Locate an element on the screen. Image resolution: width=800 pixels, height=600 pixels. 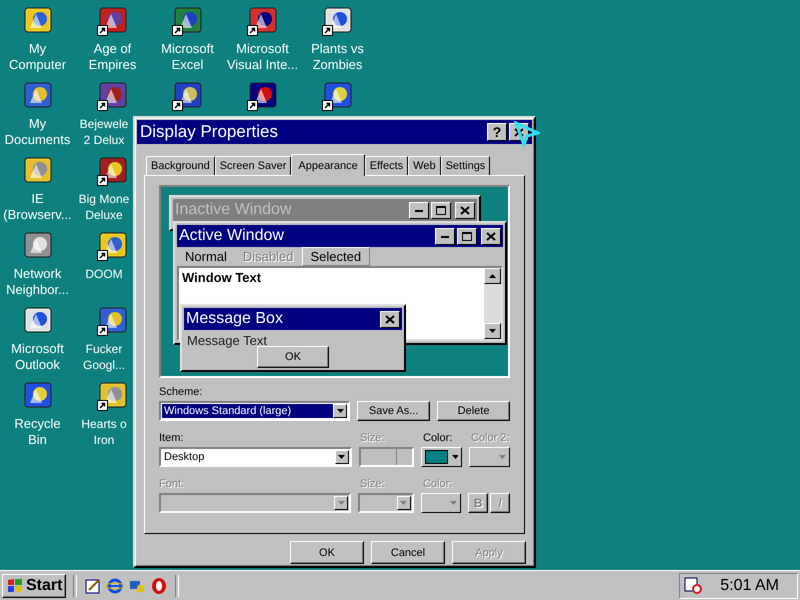
tab: Screen Saver is located at coordinates (253, 165).